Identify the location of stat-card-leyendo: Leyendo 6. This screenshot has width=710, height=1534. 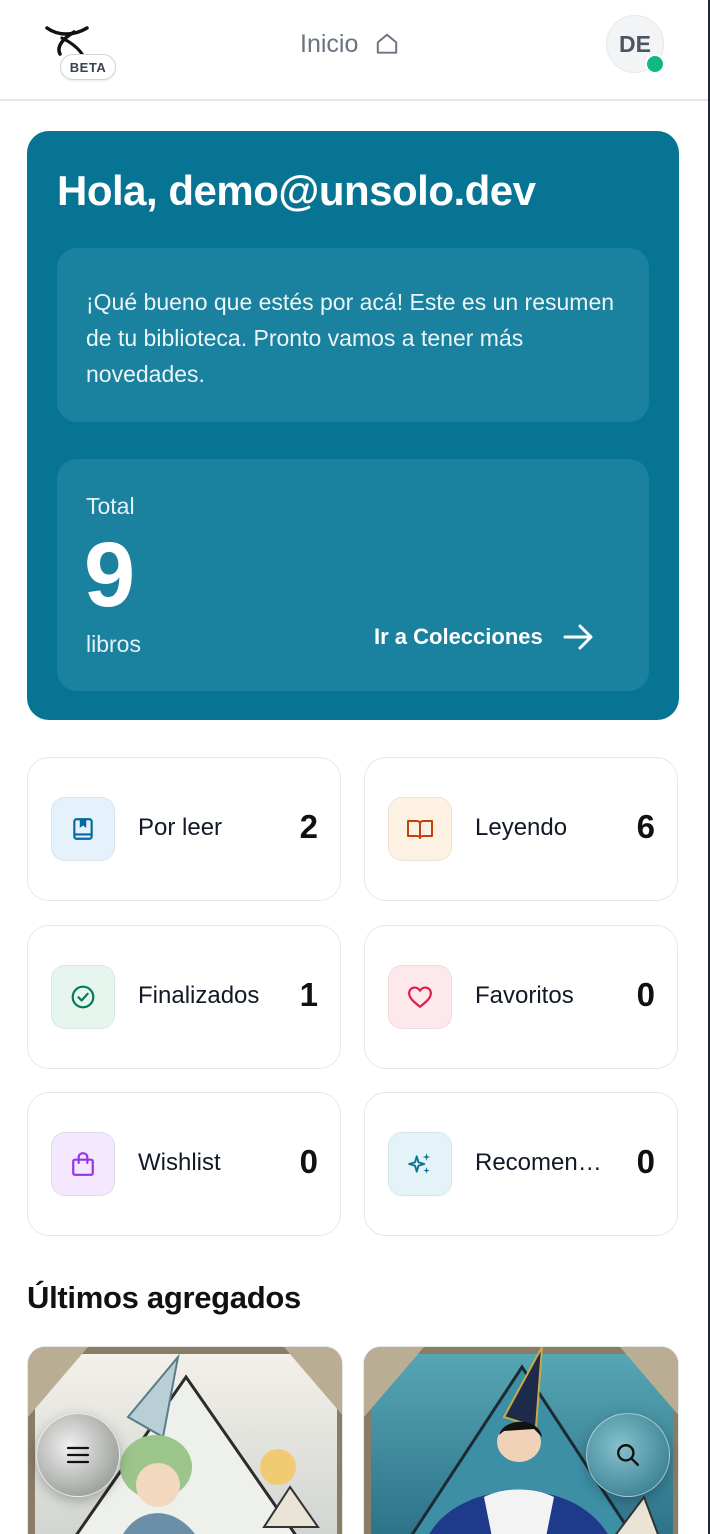
(521, 829).